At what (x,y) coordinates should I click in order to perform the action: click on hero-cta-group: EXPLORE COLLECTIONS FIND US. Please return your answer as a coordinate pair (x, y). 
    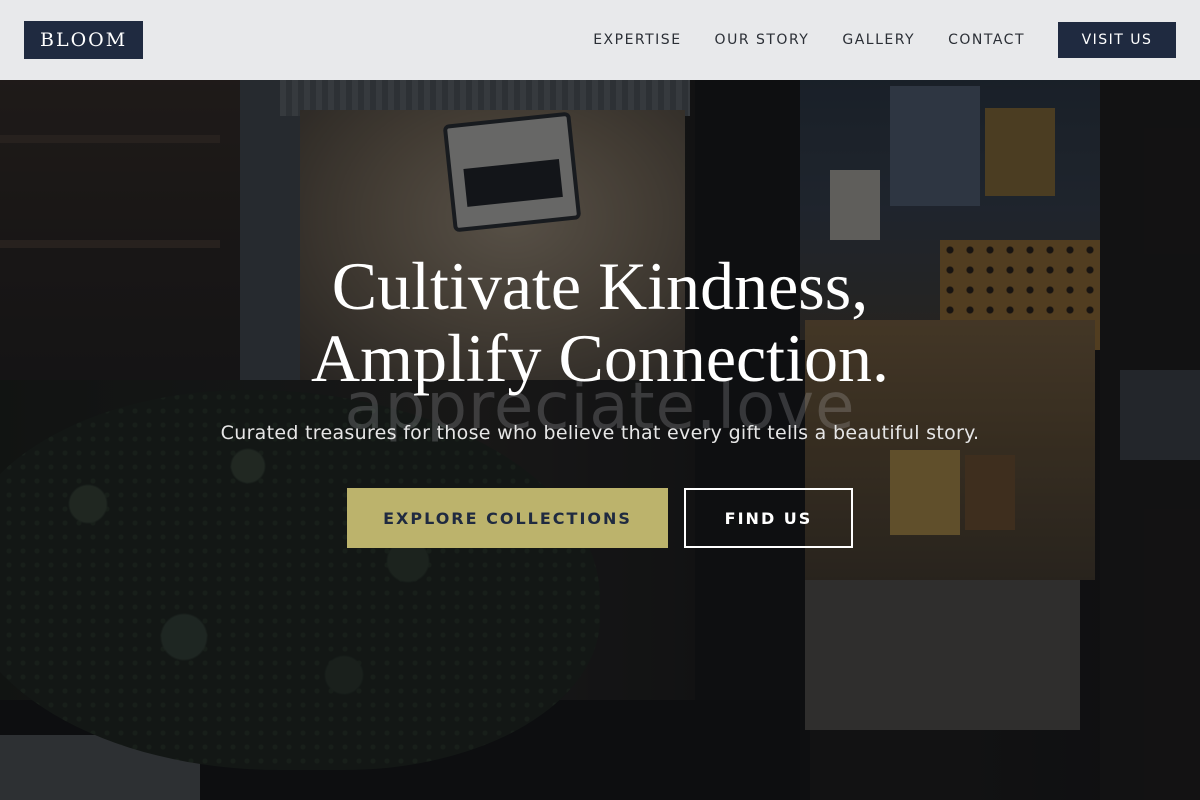
    Looking at the image, I should click on (600, 518).